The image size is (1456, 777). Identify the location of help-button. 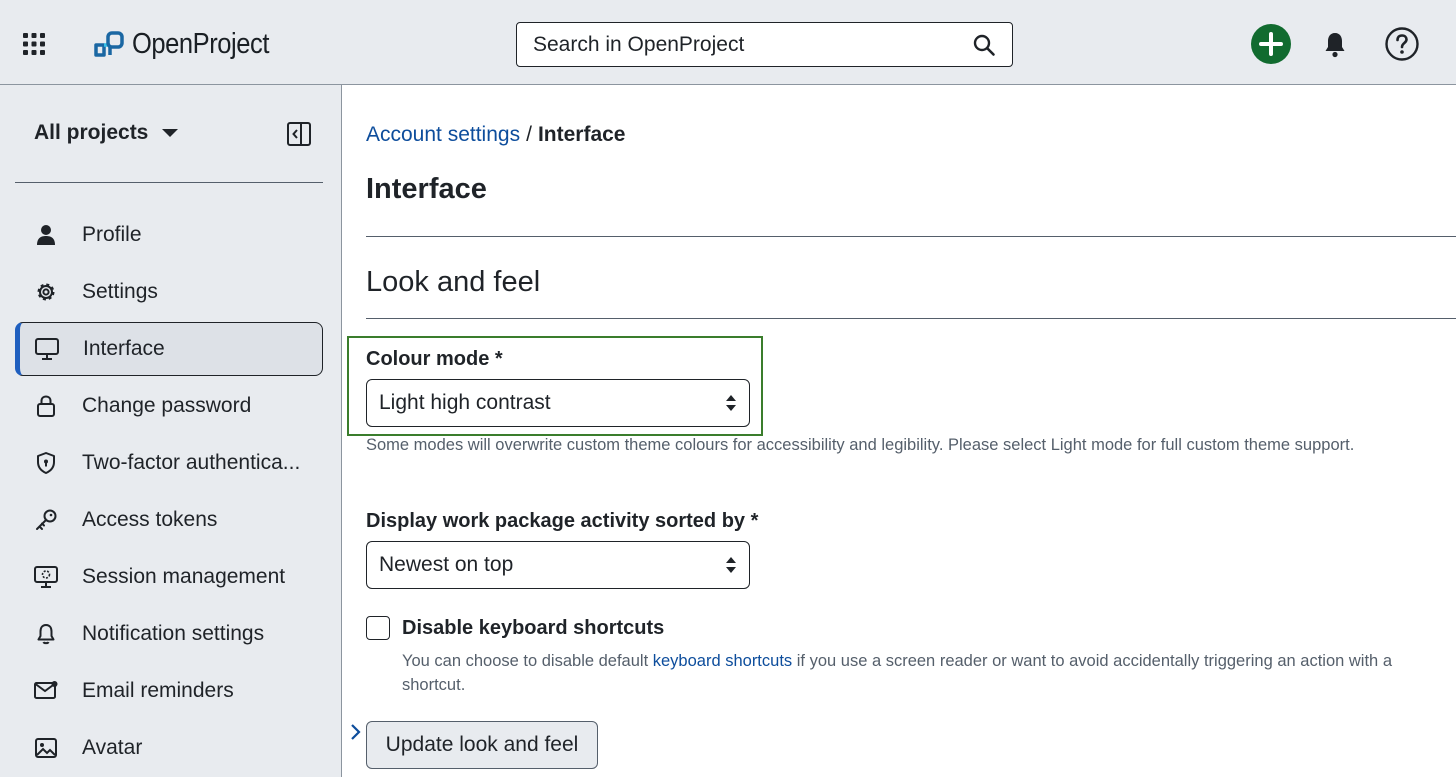
(1402, 44).